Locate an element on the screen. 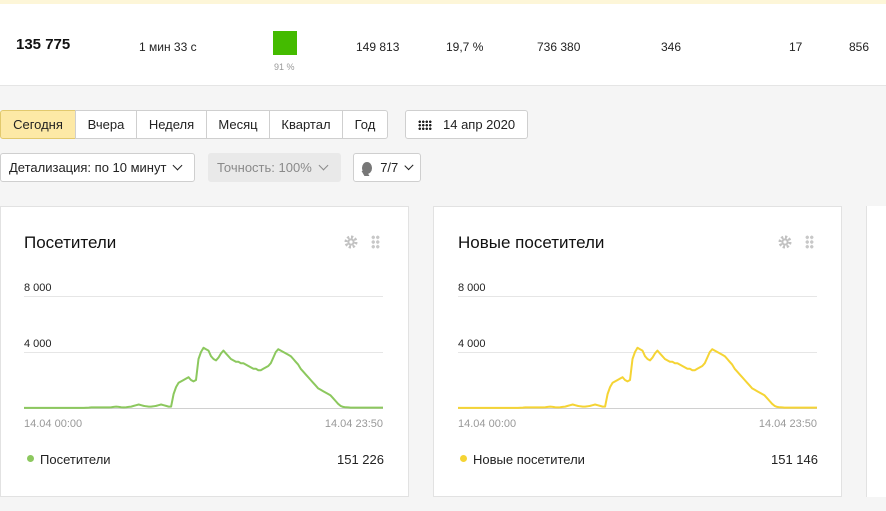  tab-today: Сегодня is located at coordinates (38, 124).